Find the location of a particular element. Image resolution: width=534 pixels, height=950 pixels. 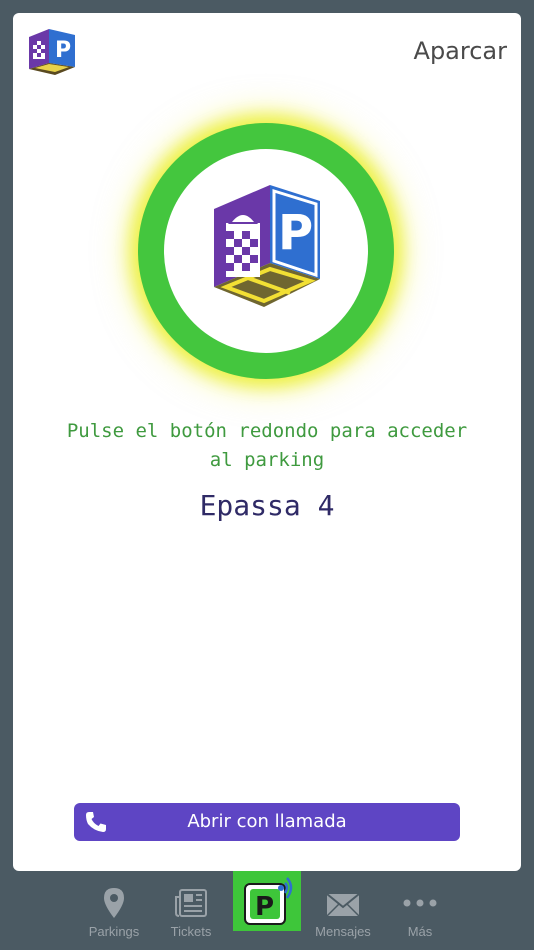

call-button-label: Abrir con llamada is located at coordinates (267, 821).